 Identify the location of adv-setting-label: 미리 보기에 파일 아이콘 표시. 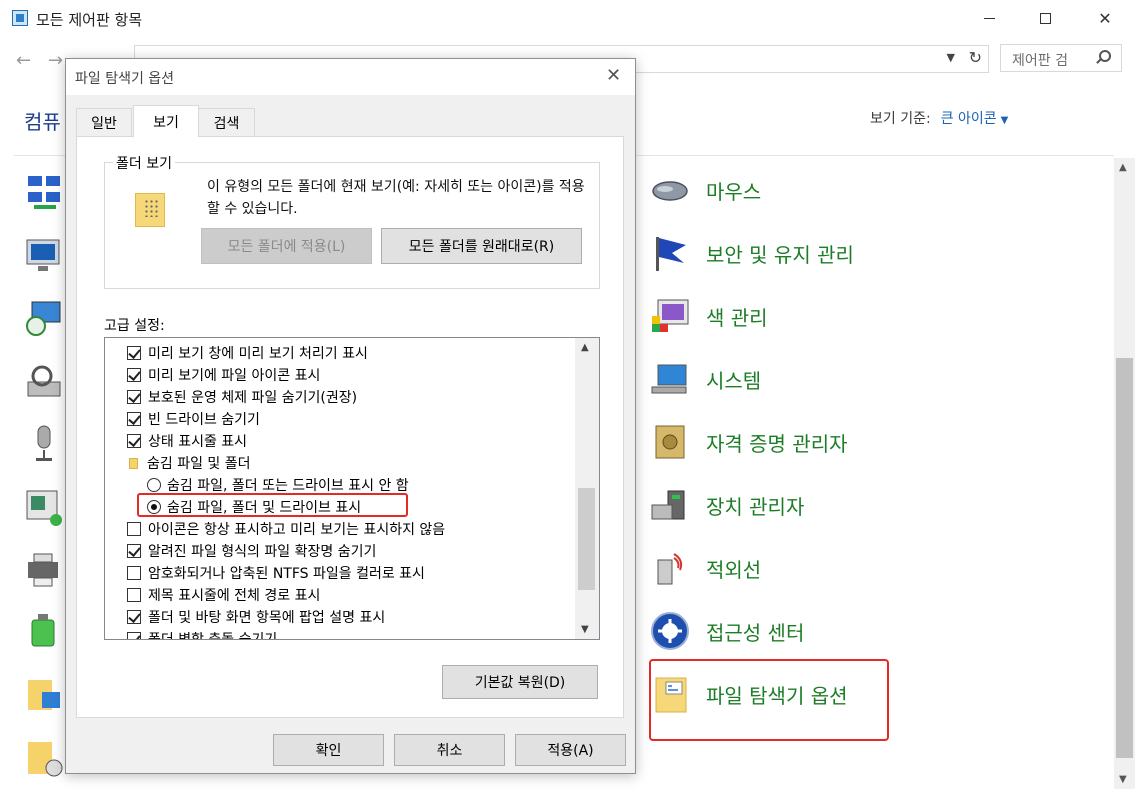
(234, 376).